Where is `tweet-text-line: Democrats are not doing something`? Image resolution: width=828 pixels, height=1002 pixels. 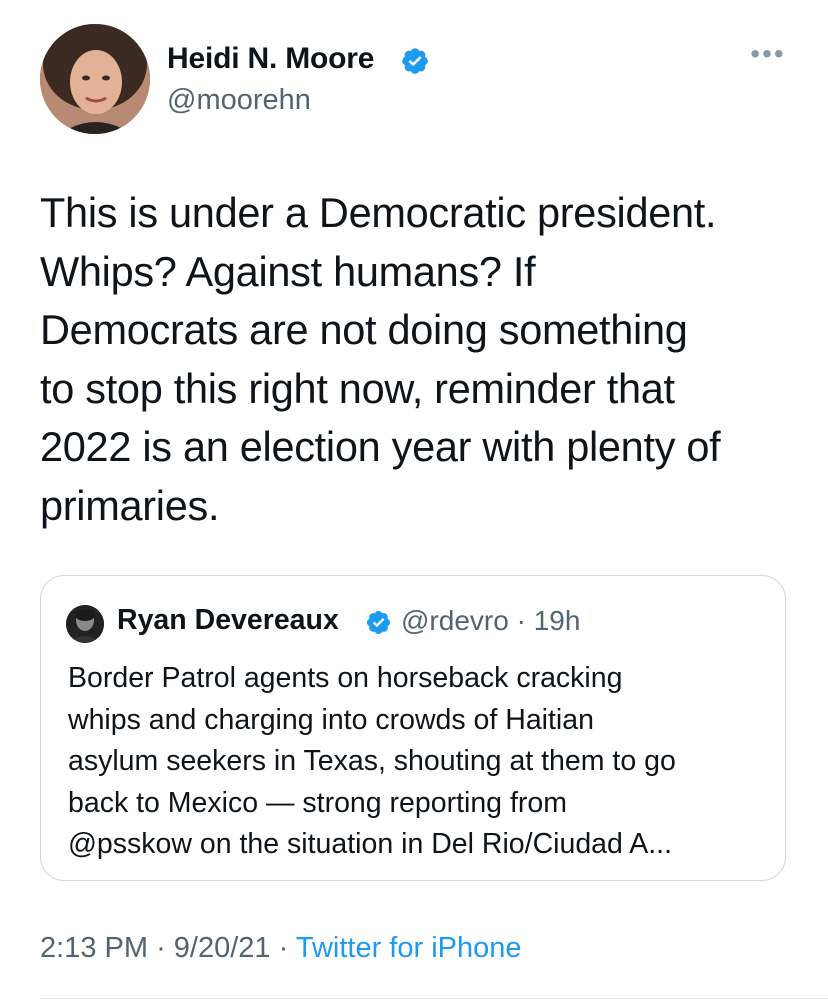 tweet-text-line: Democrats are not doing something is located at coordinates (364, 330).